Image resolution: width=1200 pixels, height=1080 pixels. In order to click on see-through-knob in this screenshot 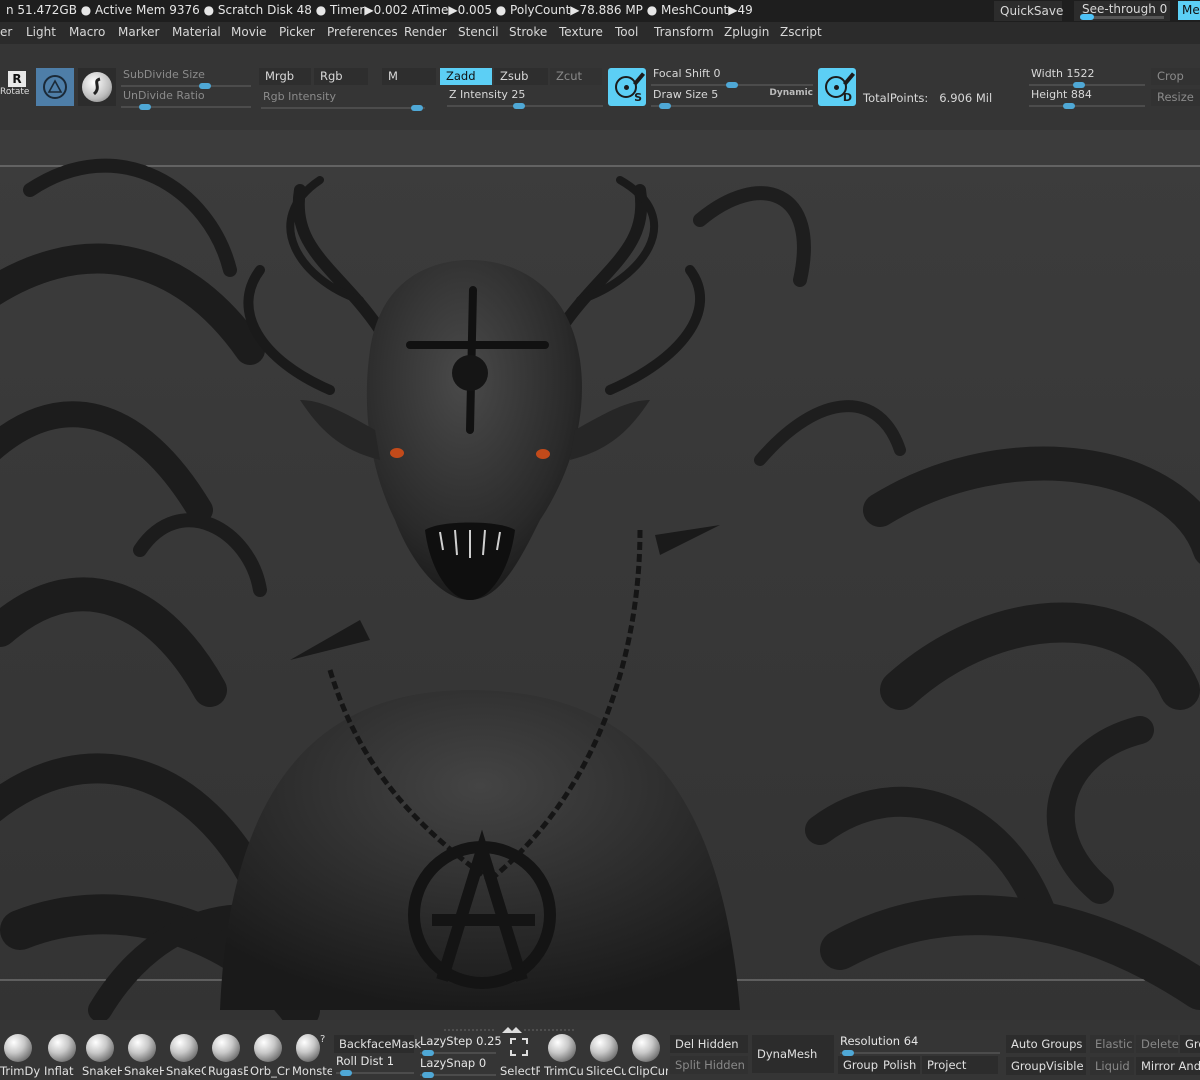, I will do `click(1087, 17)`.